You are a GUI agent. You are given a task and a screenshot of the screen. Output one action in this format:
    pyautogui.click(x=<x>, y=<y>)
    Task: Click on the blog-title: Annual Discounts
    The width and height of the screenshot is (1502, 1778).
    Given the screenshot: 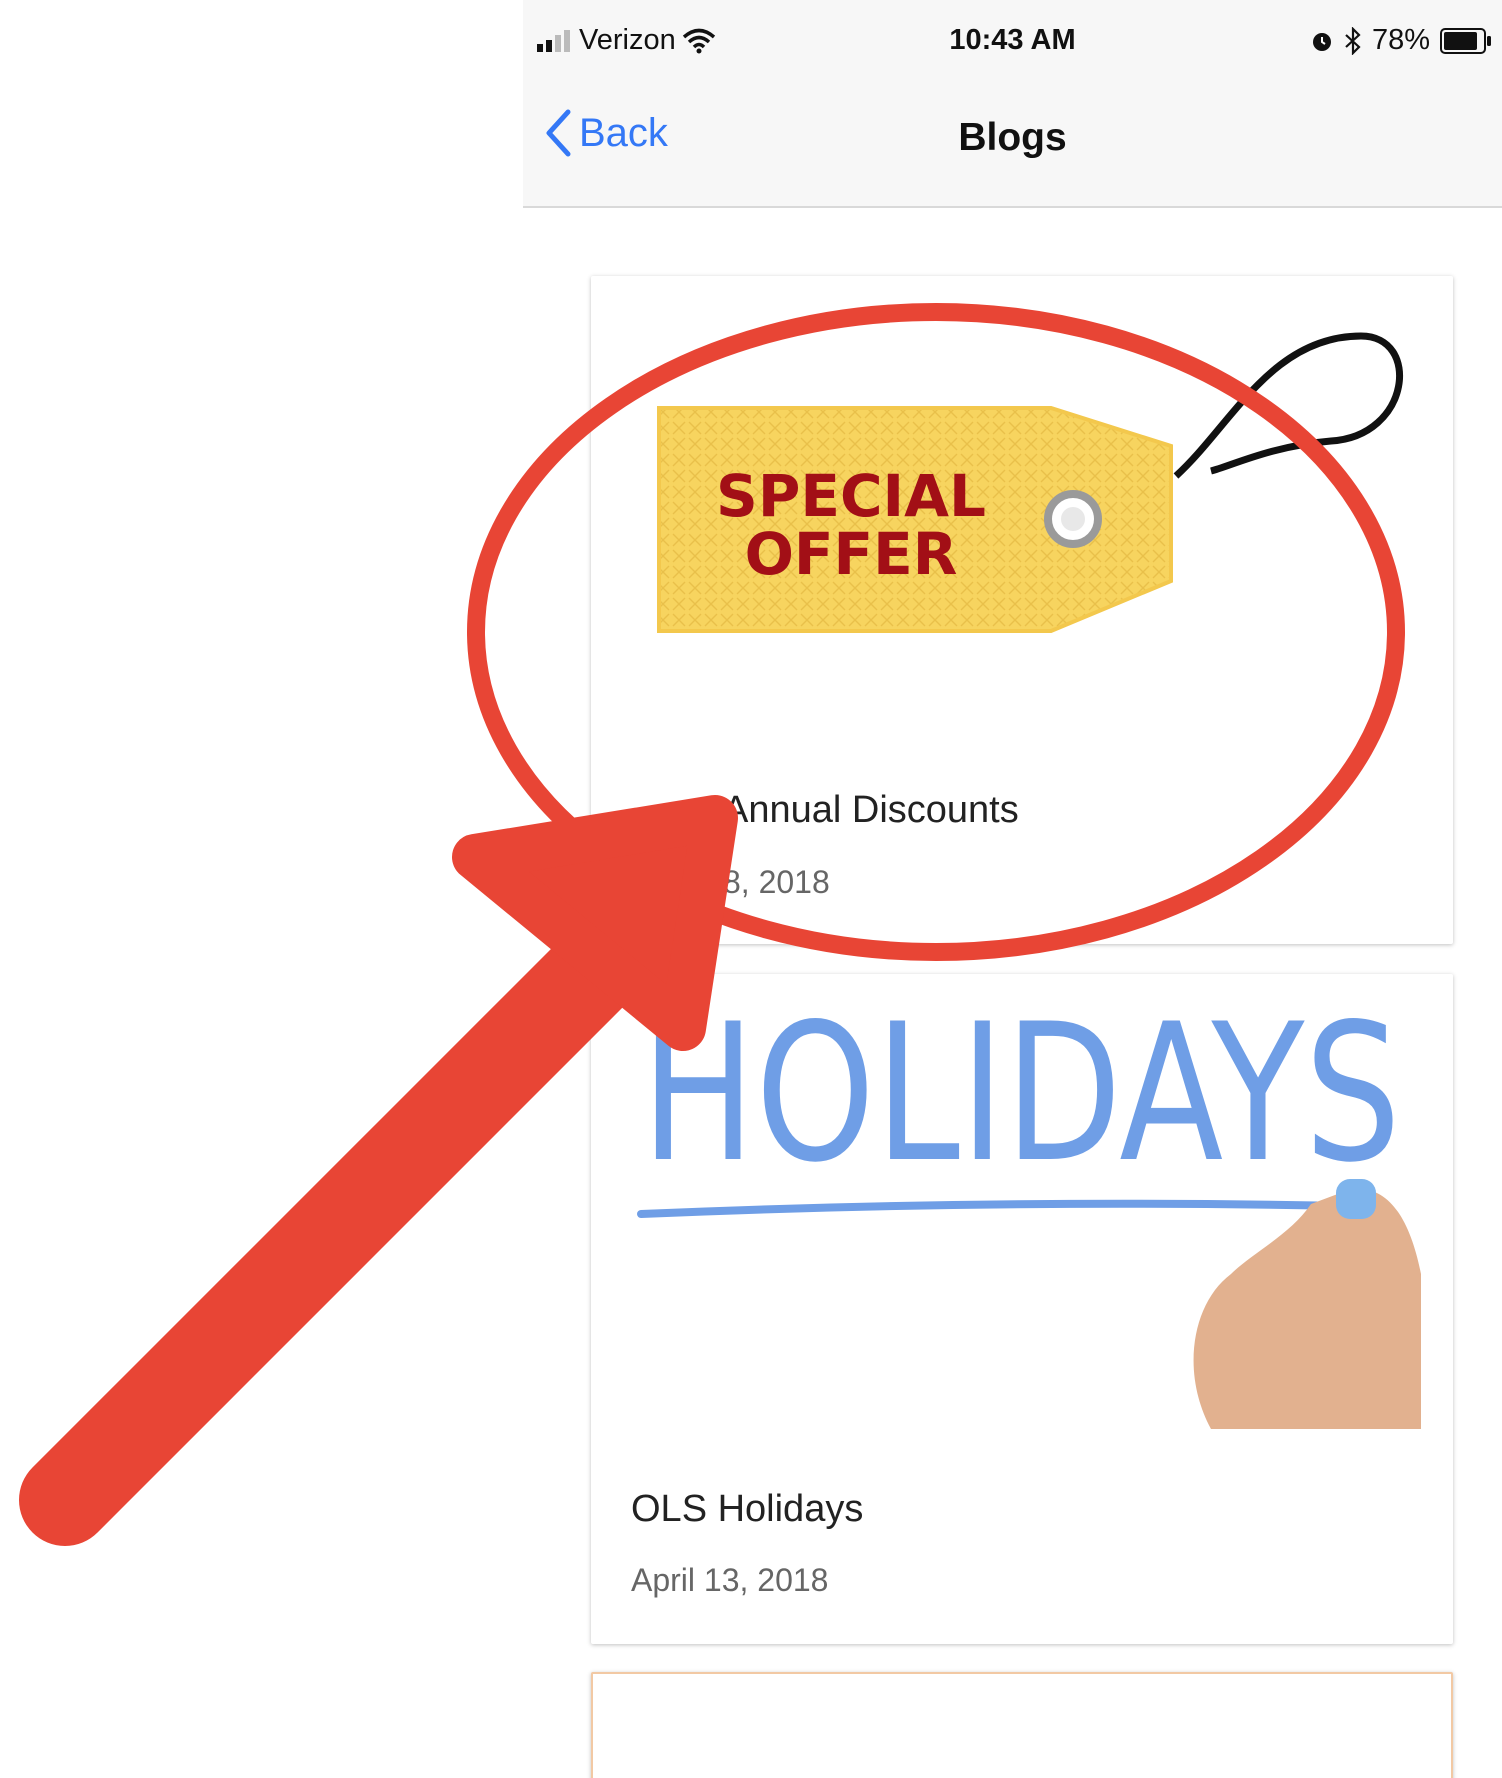 What is the action you would take?
    pyautogui.click(x=871, y=810)
    